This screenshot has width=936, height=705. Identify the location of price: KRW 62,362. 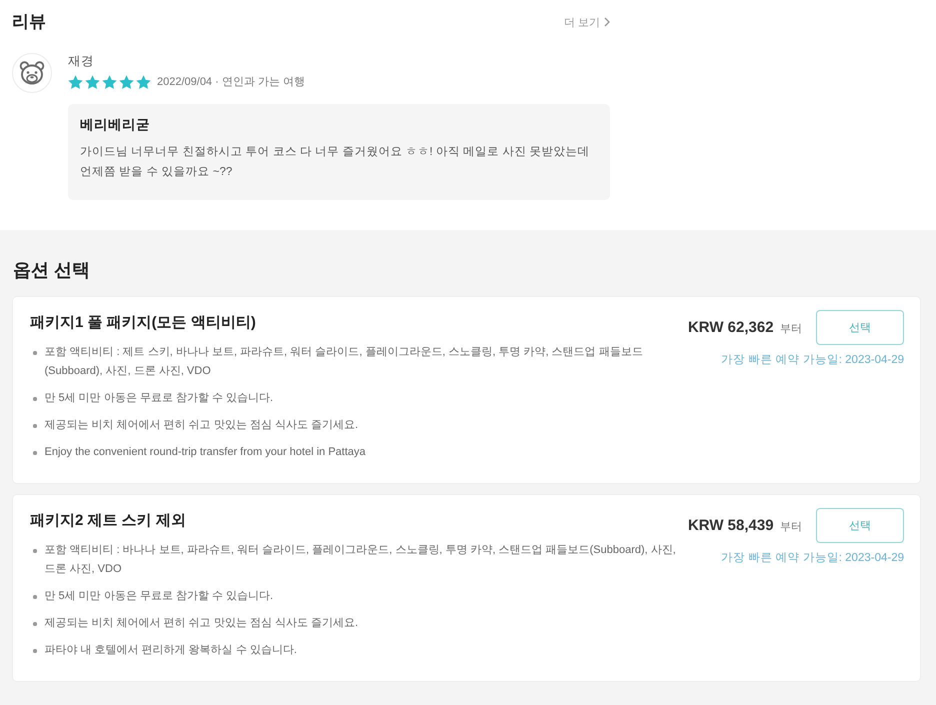
(731, 327).